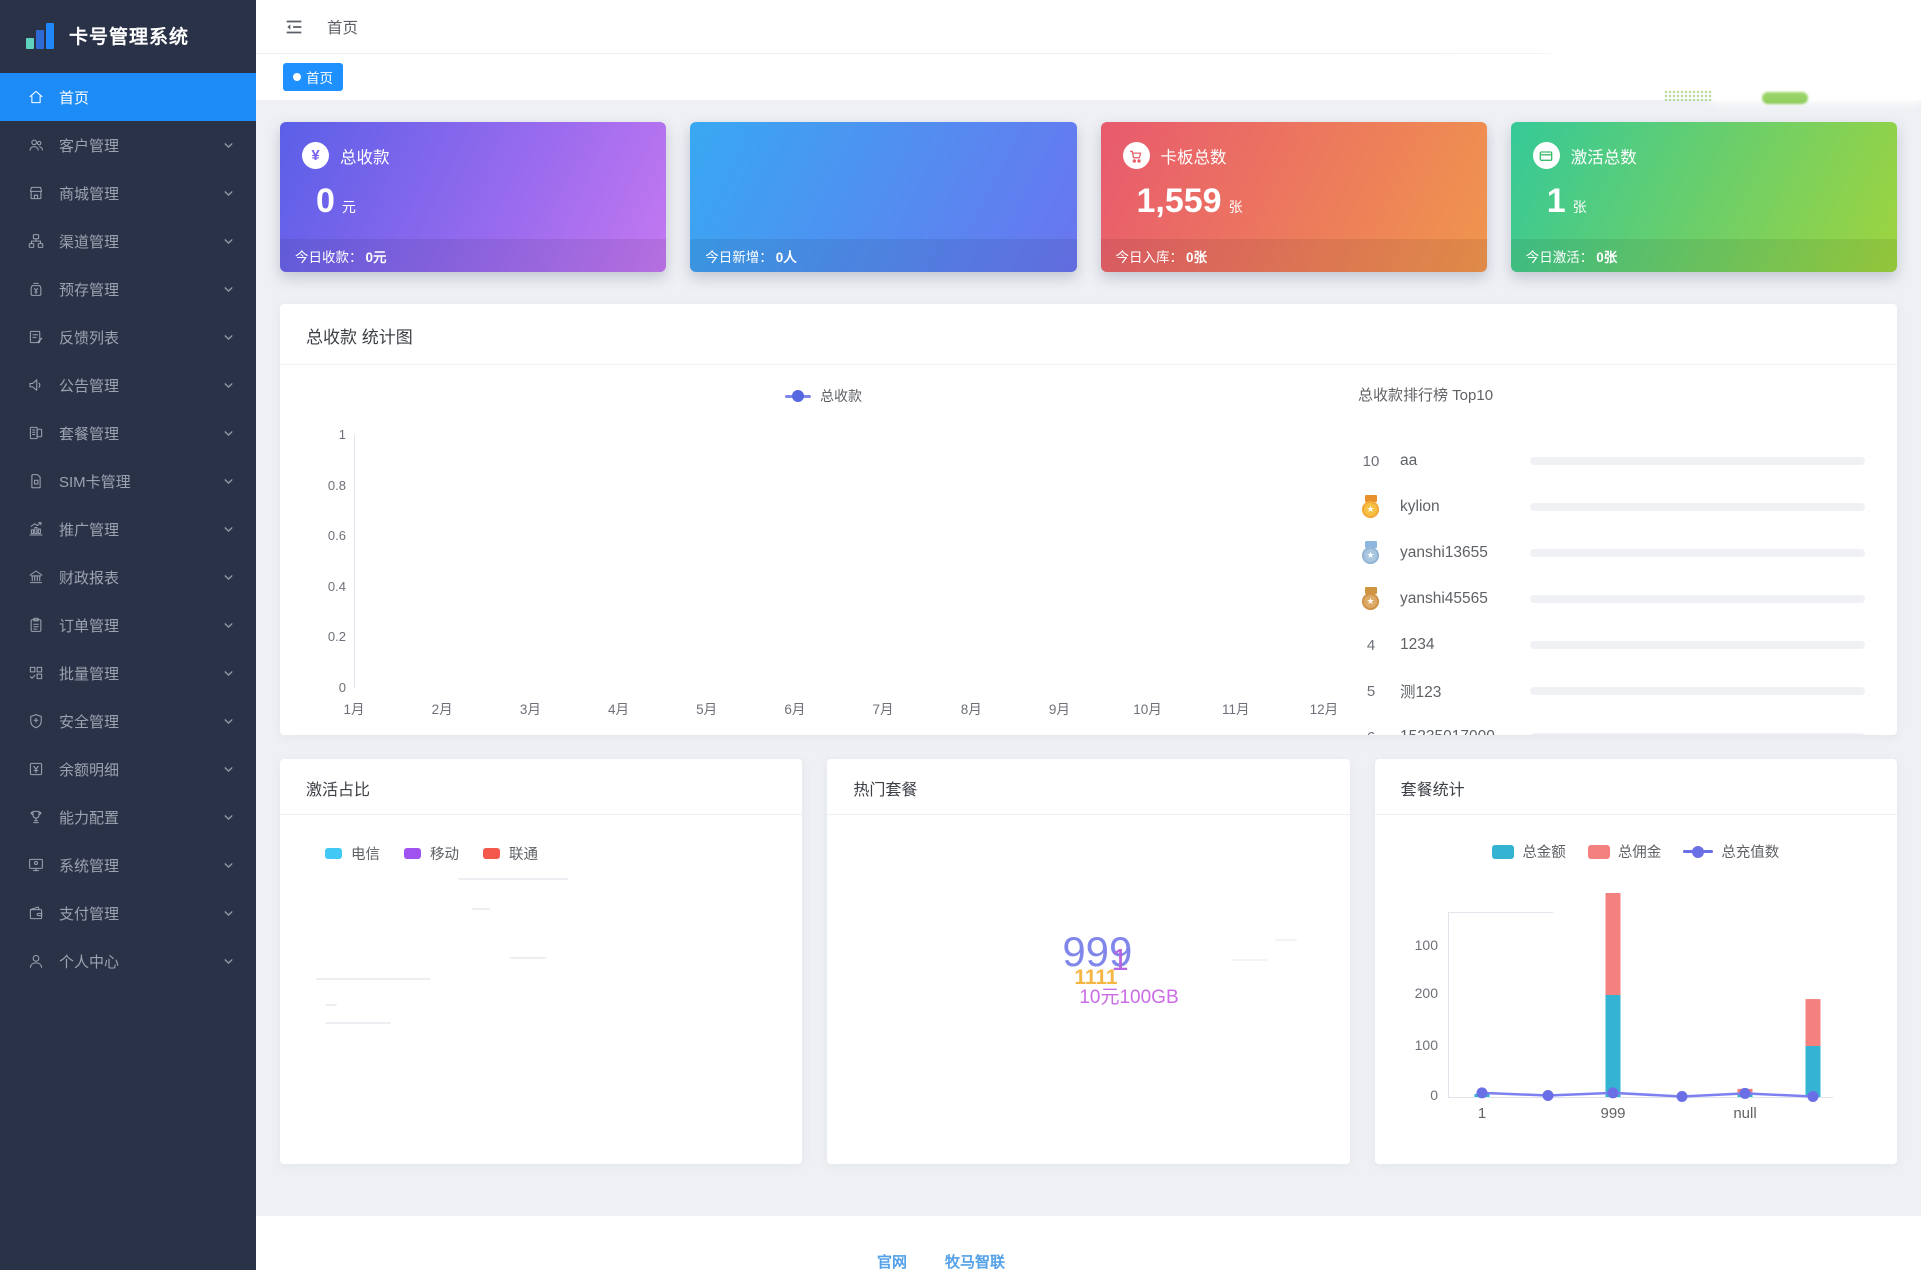  What do you see at coordinates (128, 673) in the screenshot?
I see `sidebar-item-batch: 批量管理` at bounding box center [128, 673].